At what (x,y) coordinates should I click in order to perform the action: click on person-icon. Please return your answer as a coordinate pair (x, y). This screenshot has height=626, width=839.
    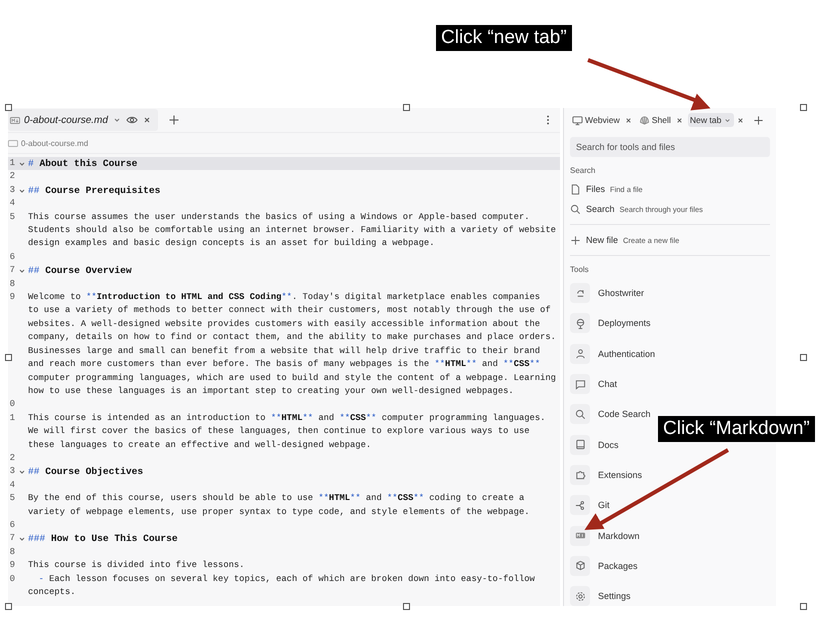
    Looking at the image, I should click on (580, 354).